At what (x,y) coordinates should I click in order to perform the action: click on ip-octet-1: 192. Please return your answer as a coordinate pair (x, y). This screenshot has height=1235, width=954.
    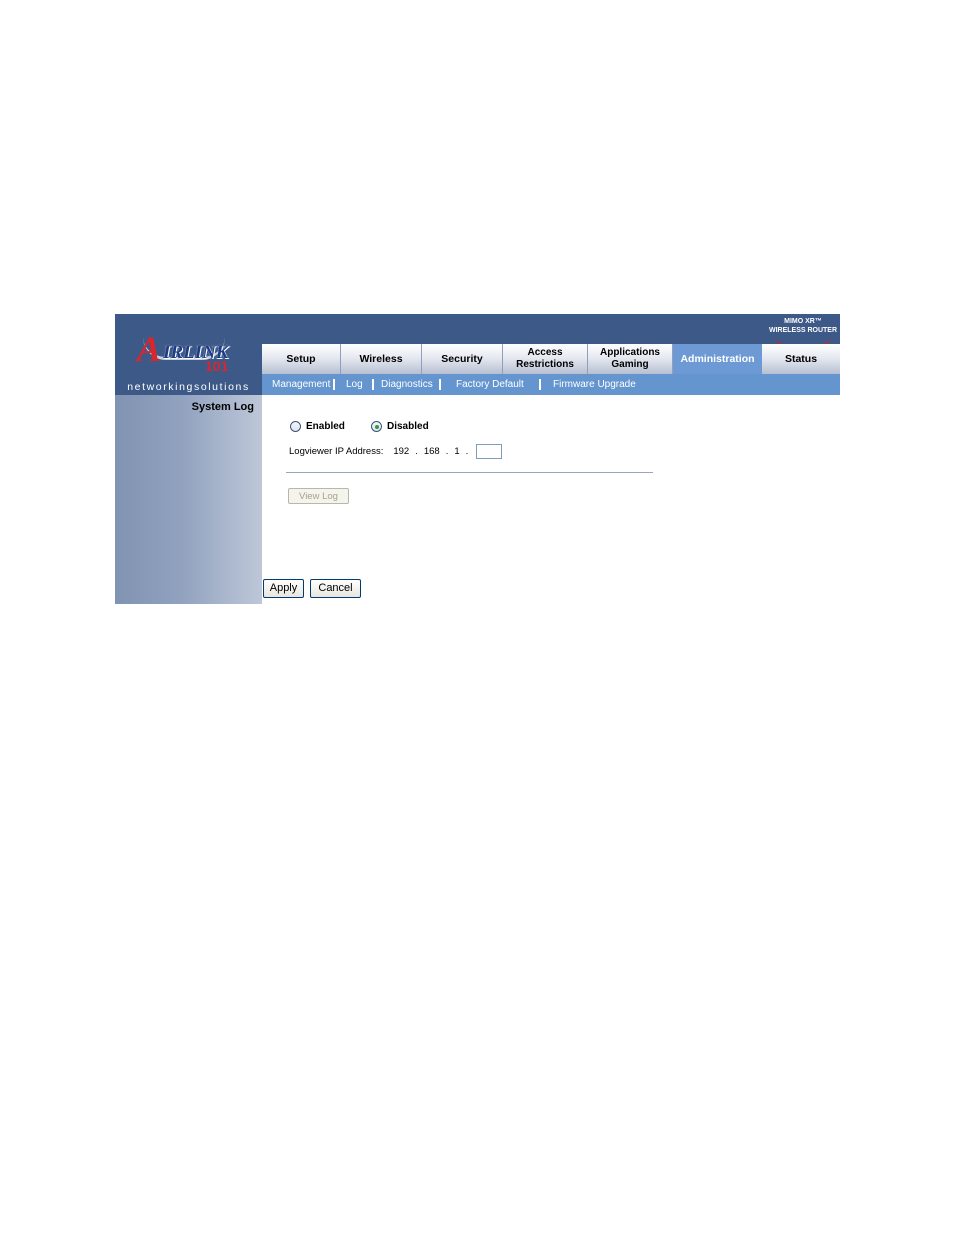
    Looking at the image, I should click on (401, 451).